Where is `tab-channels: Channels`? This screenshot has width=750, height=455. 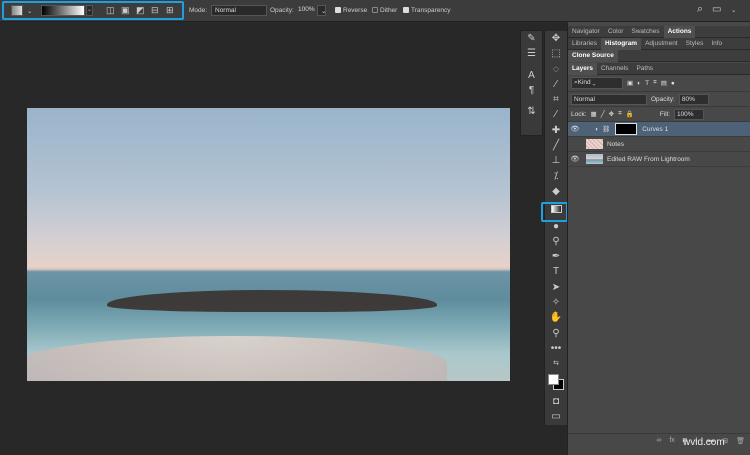 tab-channels: Channels is located at coordinates (614, 69).